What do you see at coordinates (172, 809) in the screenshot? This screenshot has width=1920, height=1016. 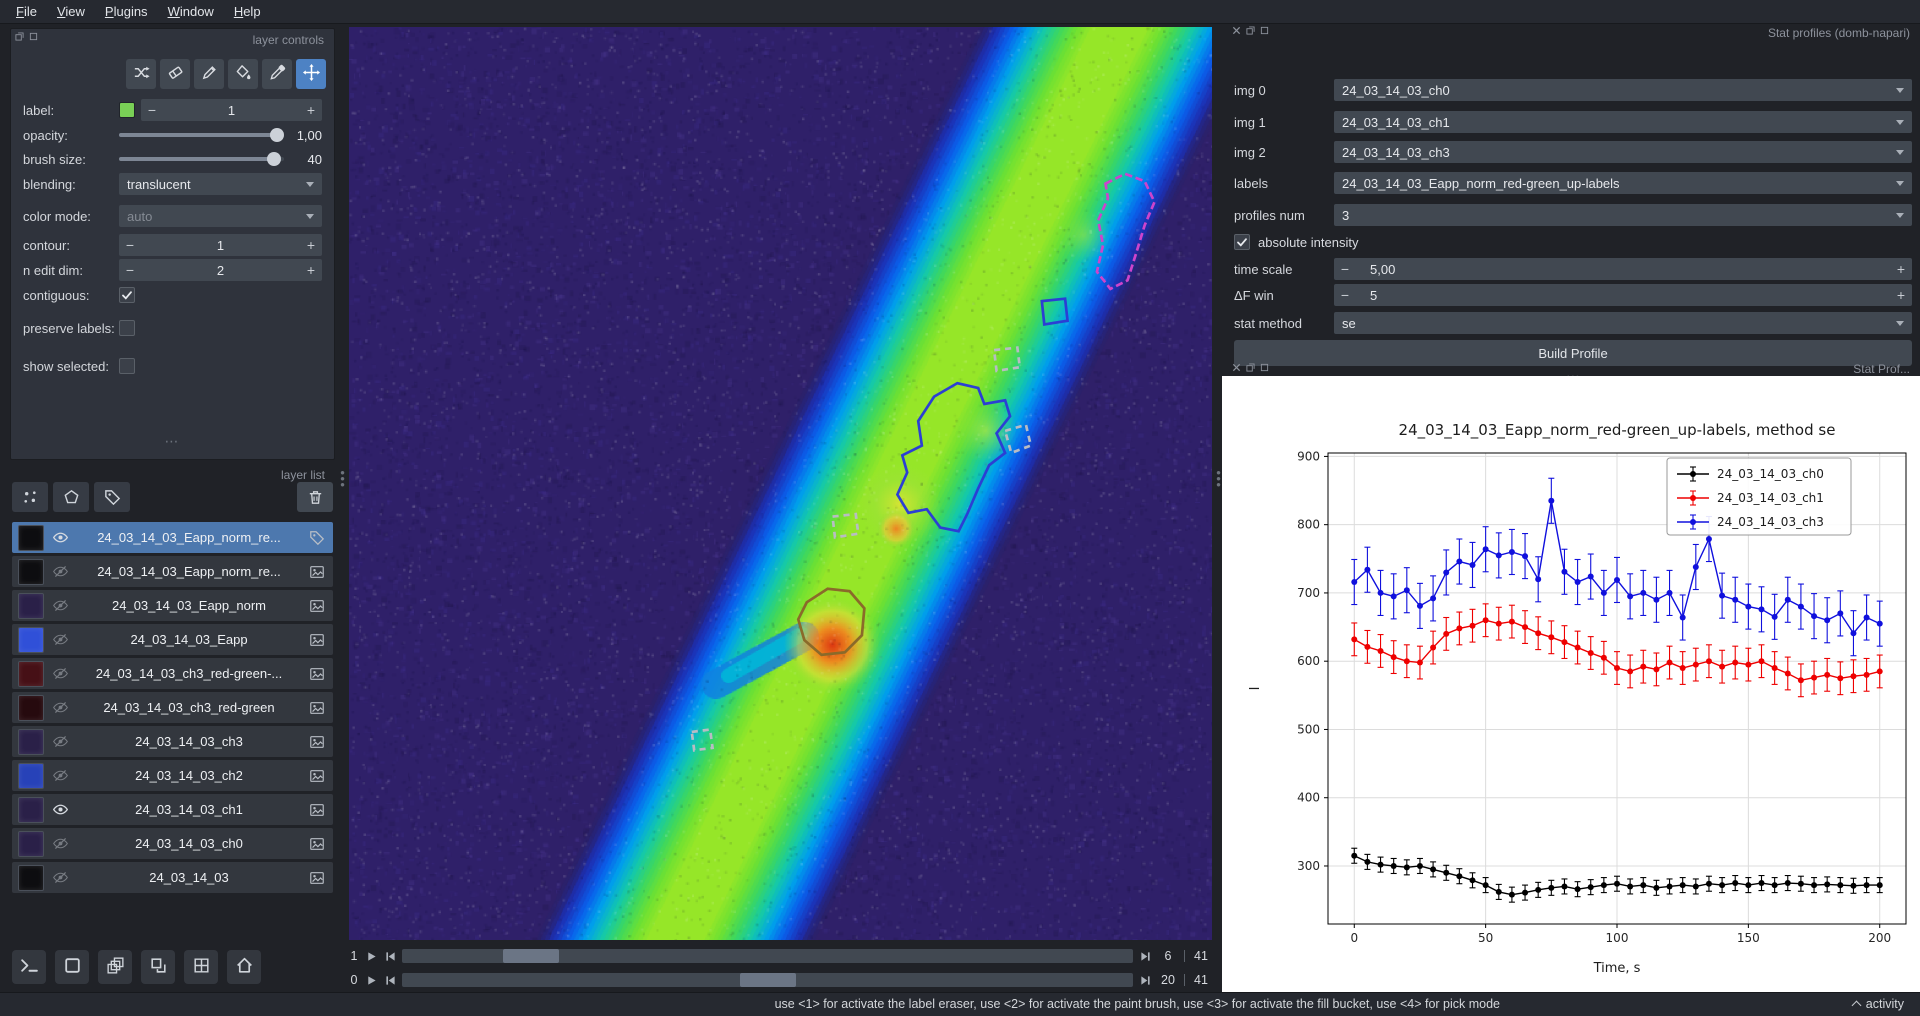 I see `layer-row: 24_03_14_03_ch1` at bounding box center [172, 809].